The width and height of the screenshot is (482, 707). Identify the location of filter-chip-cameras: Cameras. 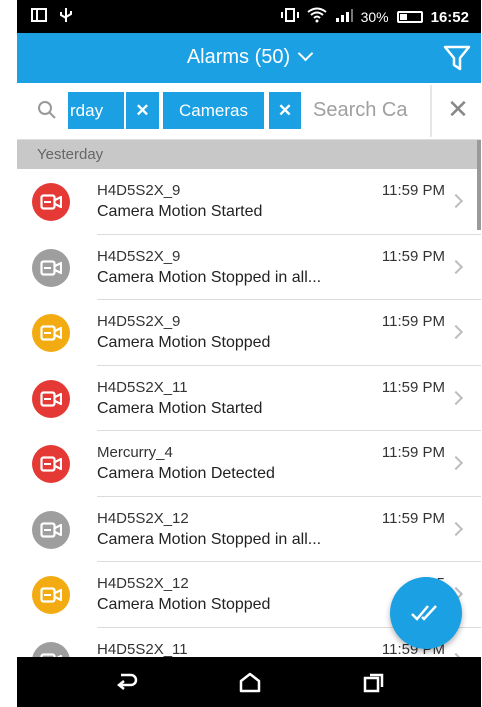
(213, 110).